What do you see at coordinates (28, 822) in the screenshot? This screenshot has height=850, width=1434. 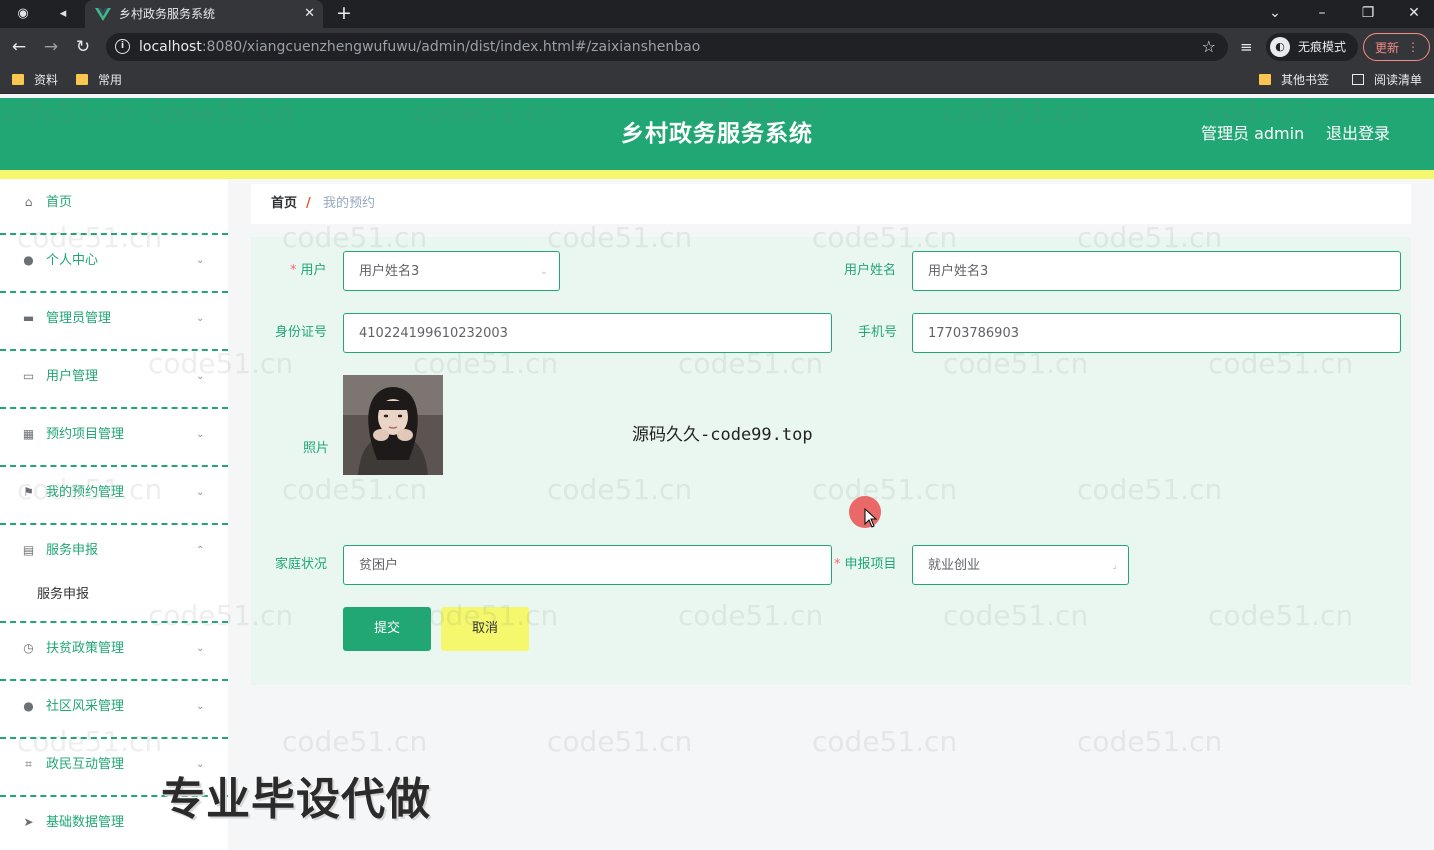 I see `send-icon: ➤` at bounding box center [28, 822].